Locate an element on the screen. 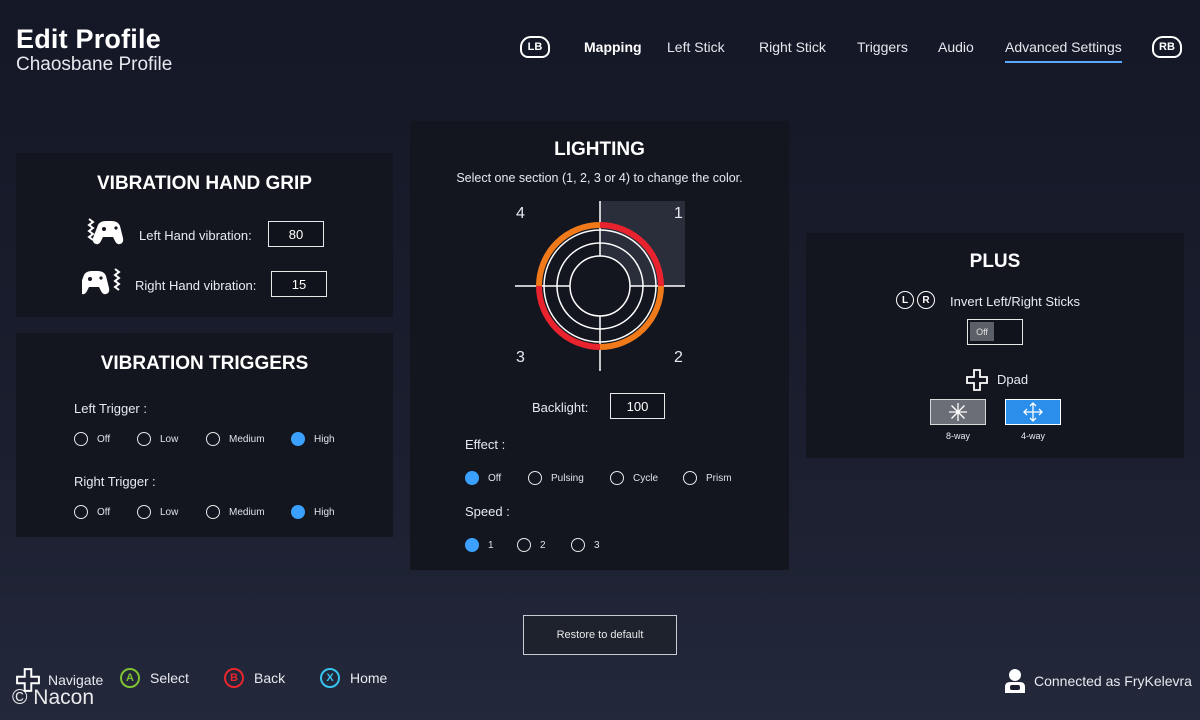  footer-back: B Back is located at coordinates (254, 678).